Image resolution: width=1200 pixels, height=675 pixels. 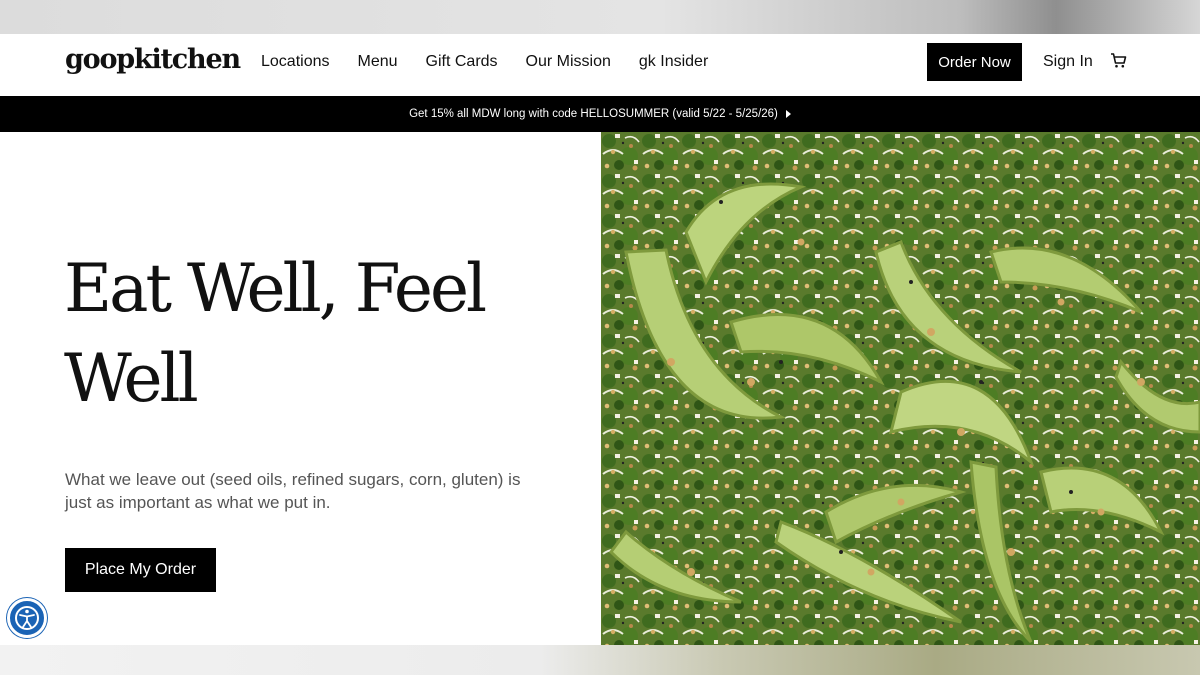 What do you see at coordinates (788, 114) in the screenshot?
I see `play-arrow-icon` at bounding box center [788, 114].